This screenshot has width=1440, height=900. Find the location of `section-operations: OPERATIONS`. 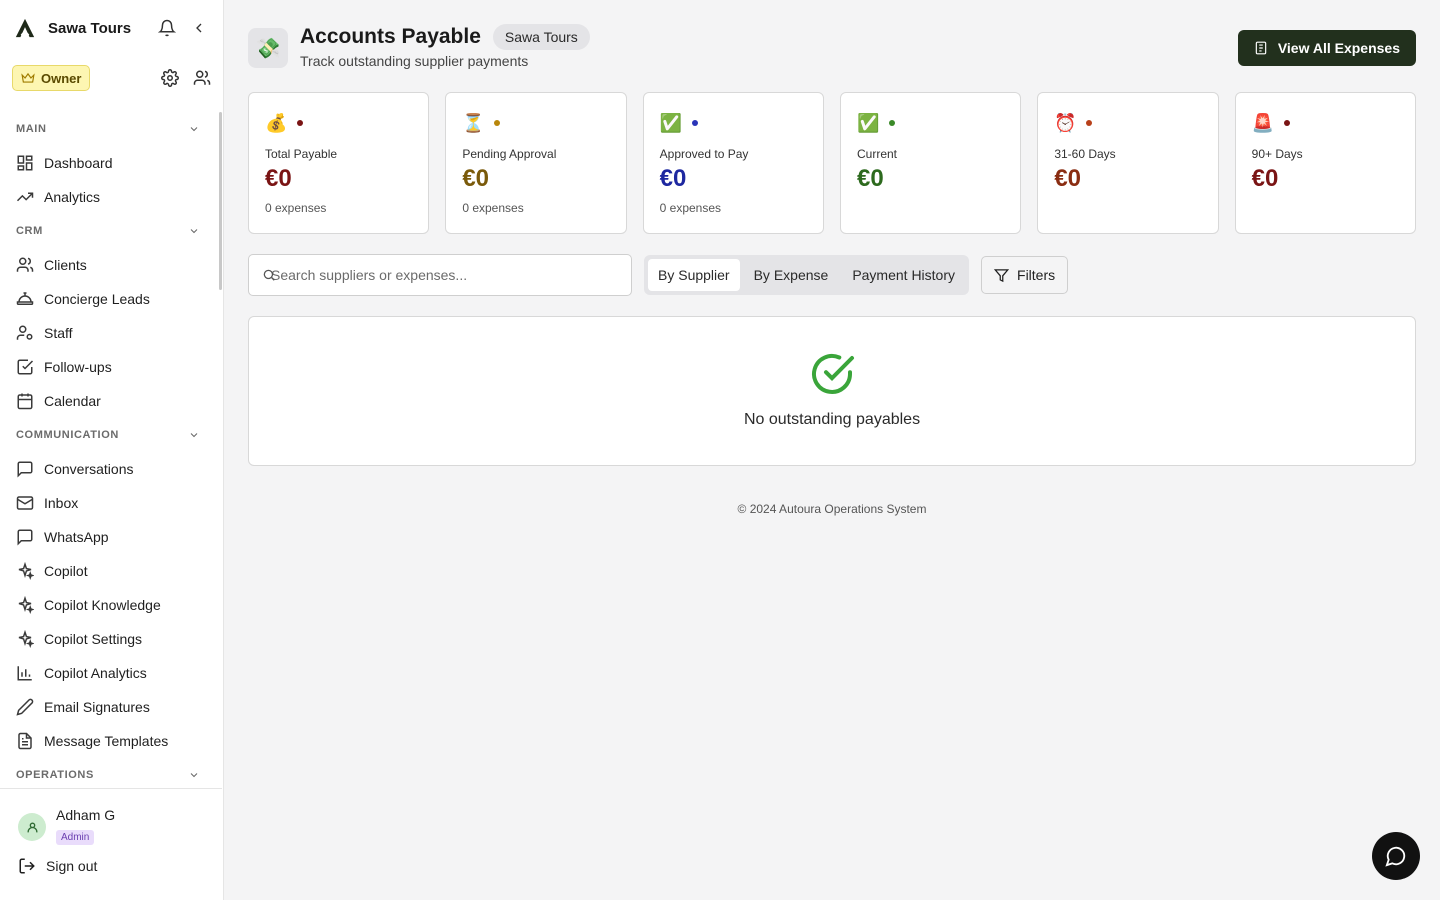

section-operations: OPERATIONS is located at coordinates (111, 773).